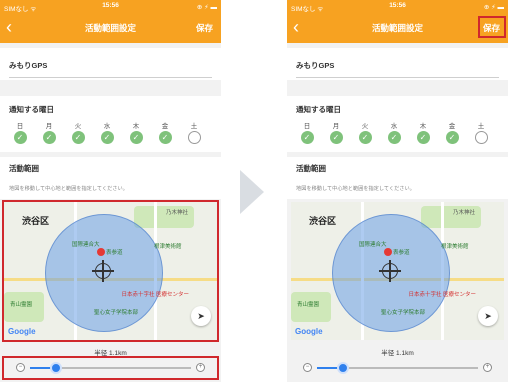 Image resolution: width=508 pixels, height=382 pixels. I want to click on radius-label: 半径 1.1km, so click(397, 353).